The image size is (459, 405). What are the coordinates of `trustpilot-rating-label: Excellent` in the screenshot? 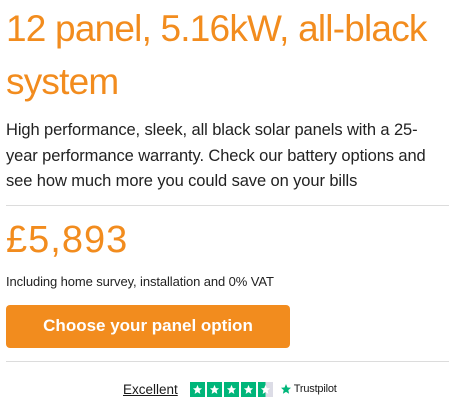 It's located at (150, 389).